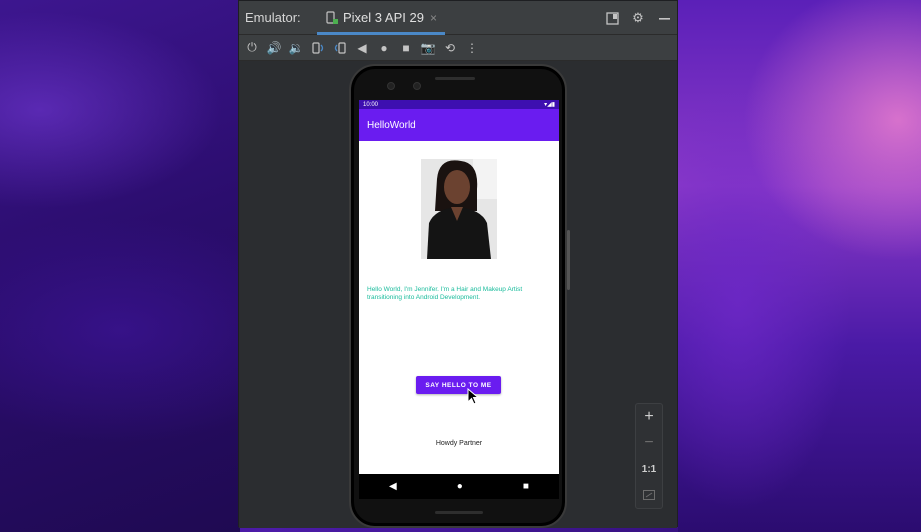 This screenshot has width=921, height=532. Describe the element at coordinates (273, 17) in the screenshot. I see `window-title: Emulator:` at that location.